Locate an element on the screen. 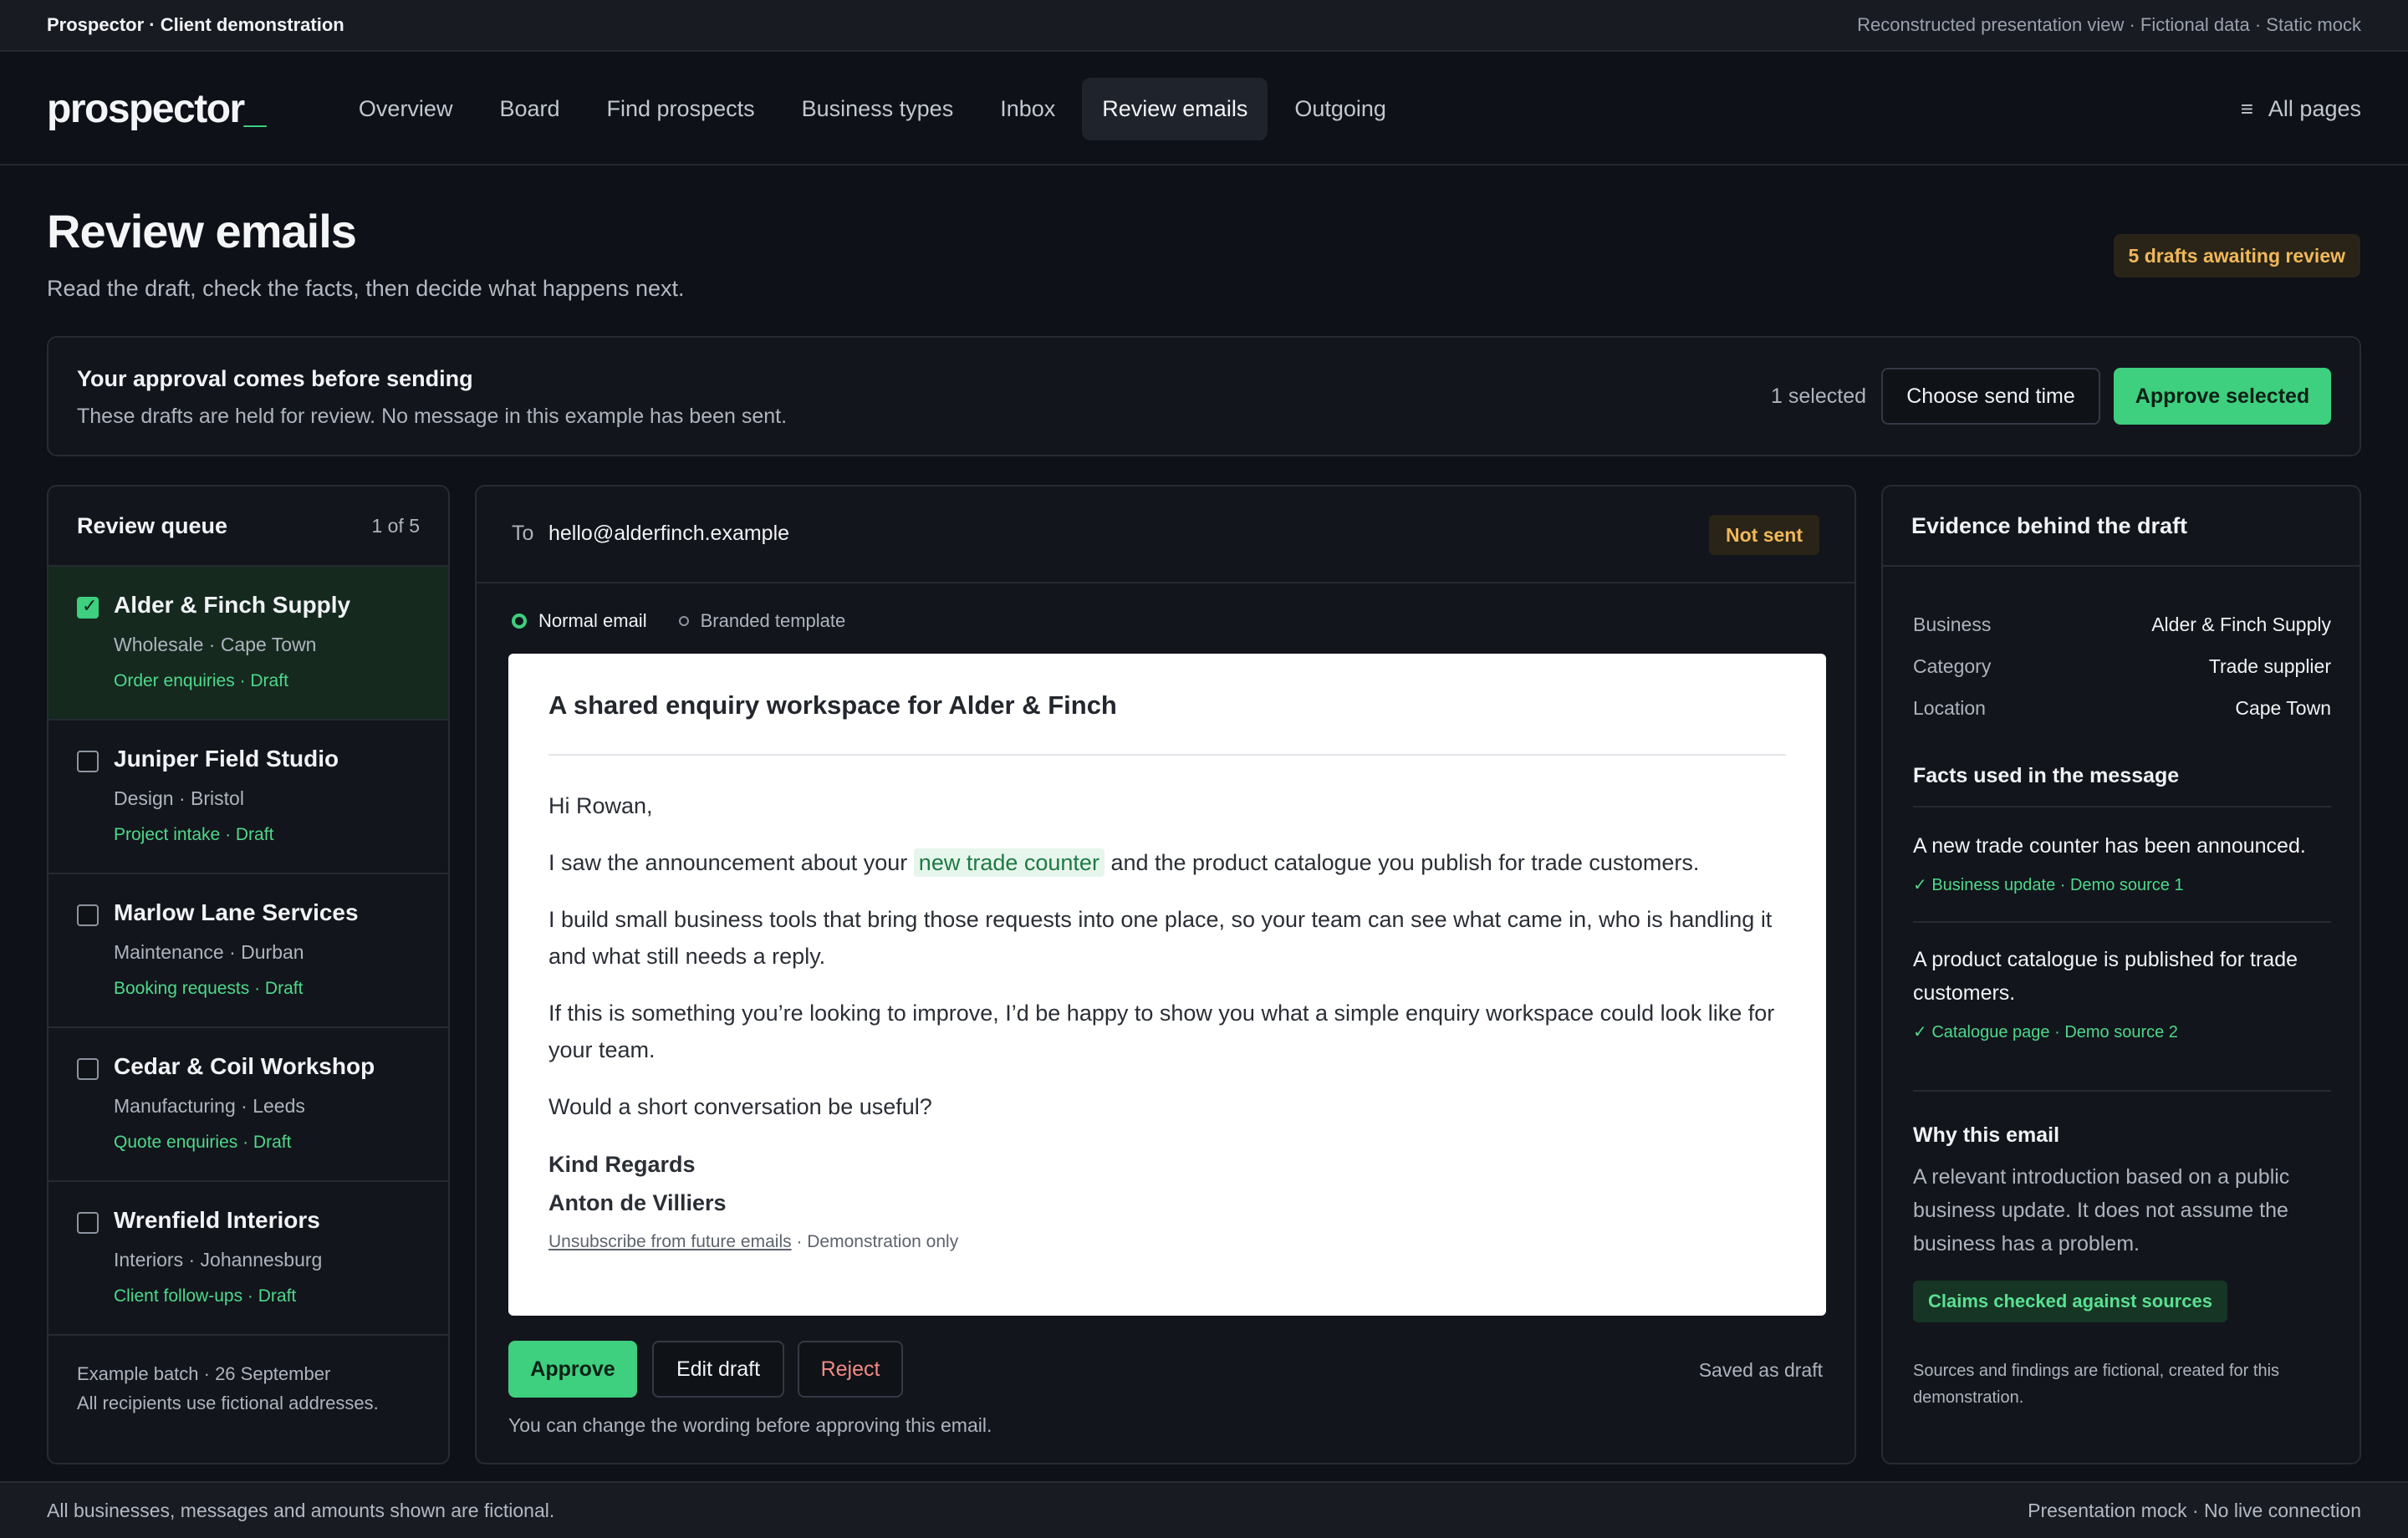 This screenshot has width=2408, height=1538. radio-unselected-icon is located at coordinates (683, 621).